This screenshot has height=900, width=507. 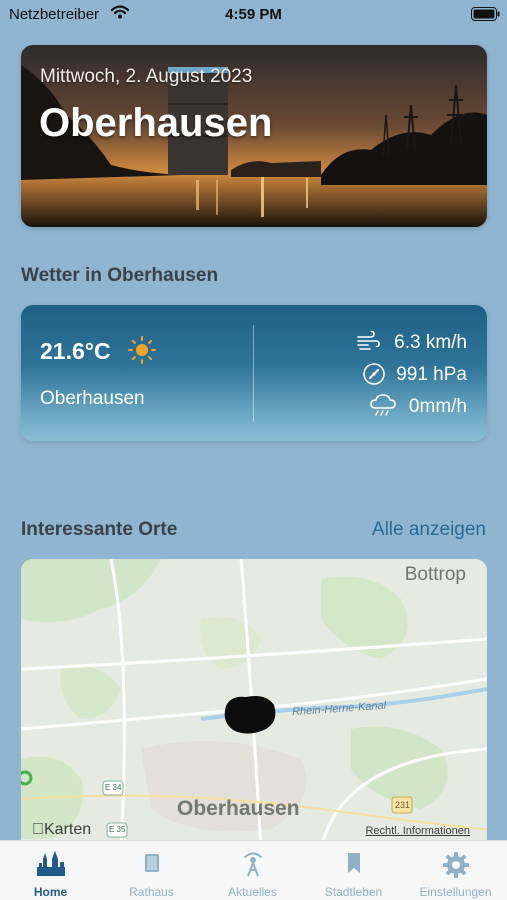 What do you see at coordinates (430, 342) in the screenshot?
I see `wind-value: 6.3 km/h` at bounding box center [430, 342].